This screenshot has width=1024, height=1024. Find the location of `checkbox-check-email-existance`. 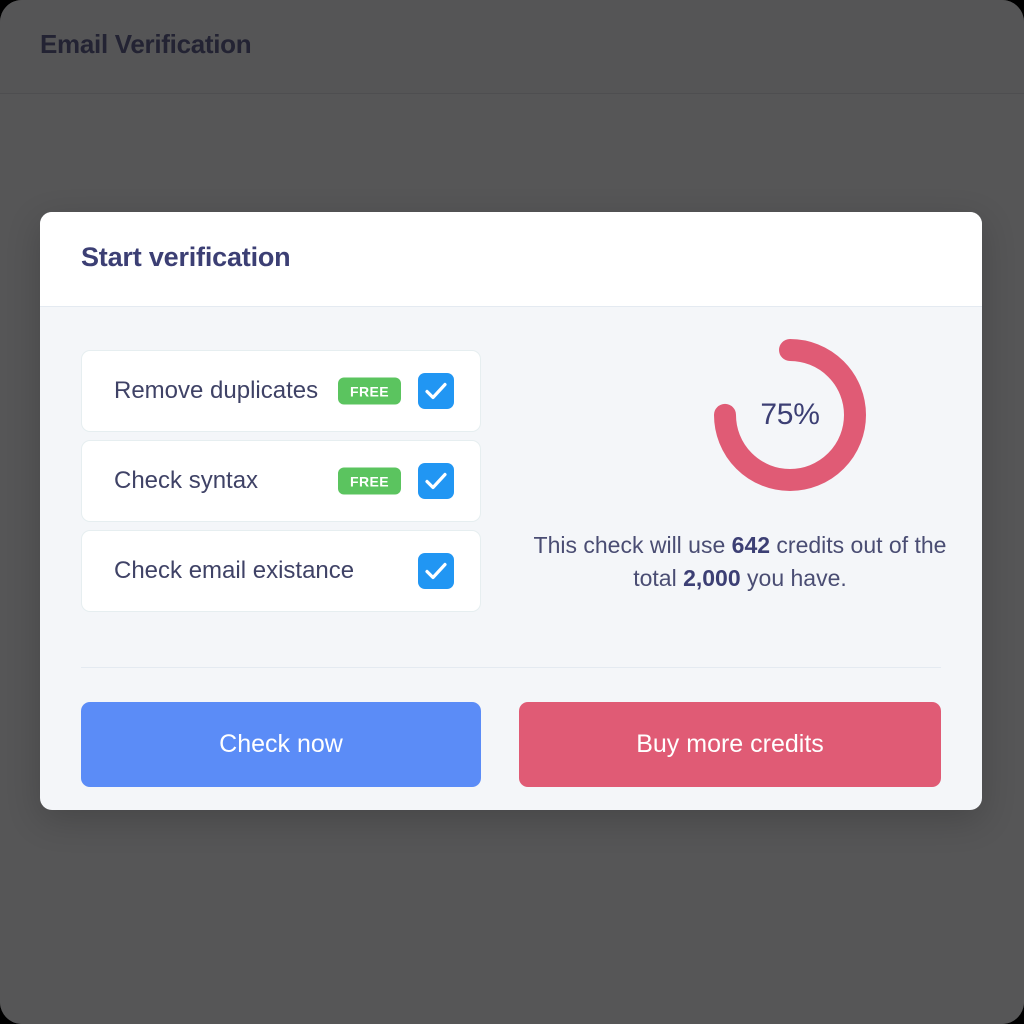

checkbox-check-email-existance is located at coordinates (436, 571).